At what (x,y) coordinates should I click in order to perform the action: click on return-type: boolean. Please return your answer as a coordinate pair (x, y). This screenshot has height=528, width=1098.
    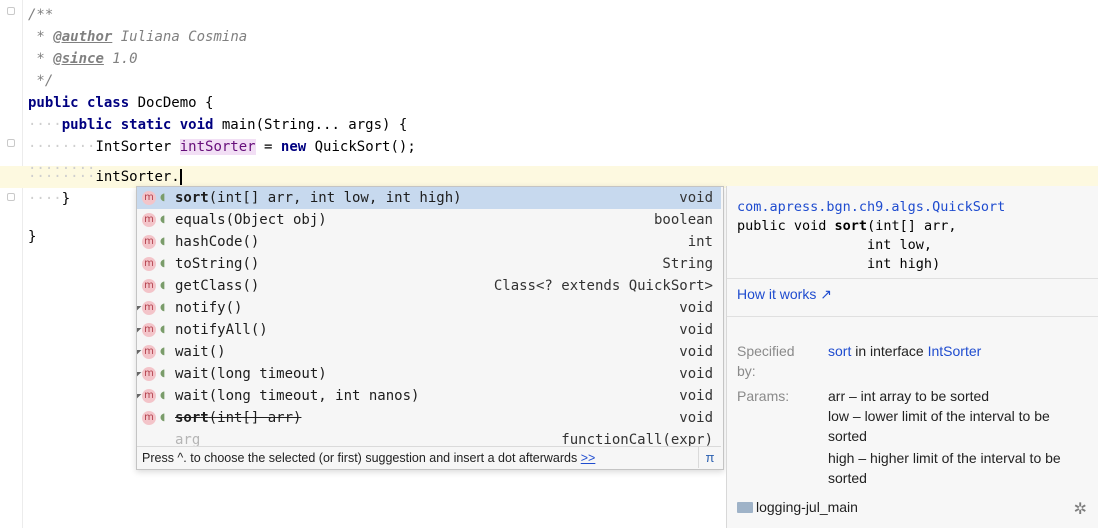
    Looking at the image, I should click on (683, 220).